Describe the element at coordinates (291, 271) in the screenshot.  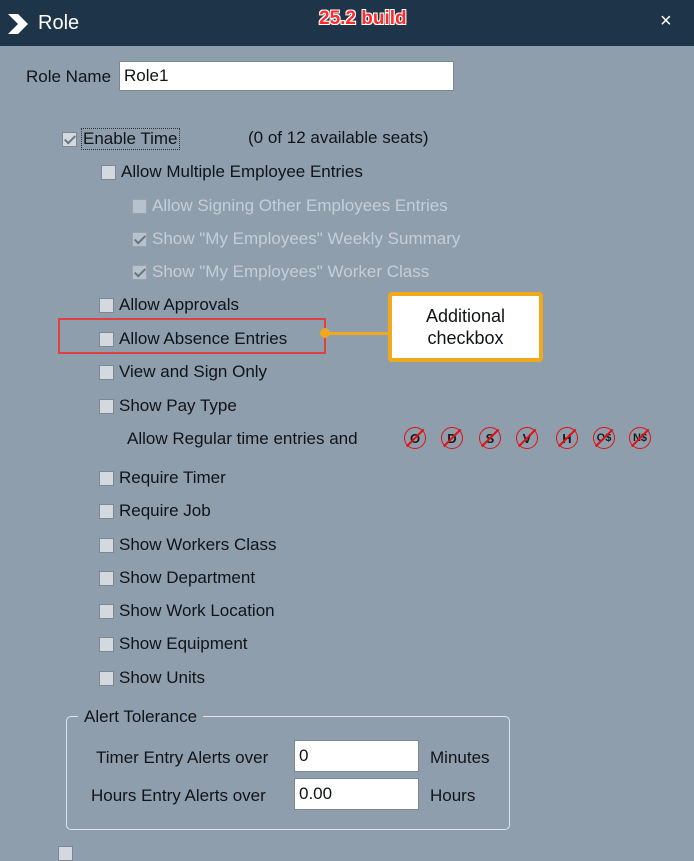
I see `option-label: Show "My Employees" Worker Class` at that location.